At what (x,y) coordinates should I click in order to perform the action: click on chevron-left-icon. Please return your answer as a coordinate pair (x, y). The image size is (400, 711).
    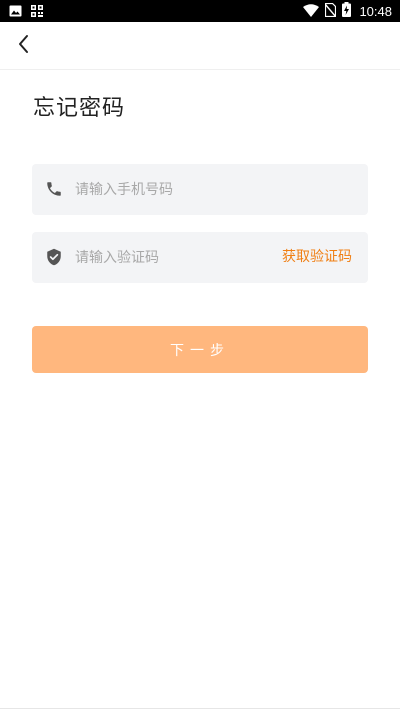
    Looking at the image, I should click on (24, 46).